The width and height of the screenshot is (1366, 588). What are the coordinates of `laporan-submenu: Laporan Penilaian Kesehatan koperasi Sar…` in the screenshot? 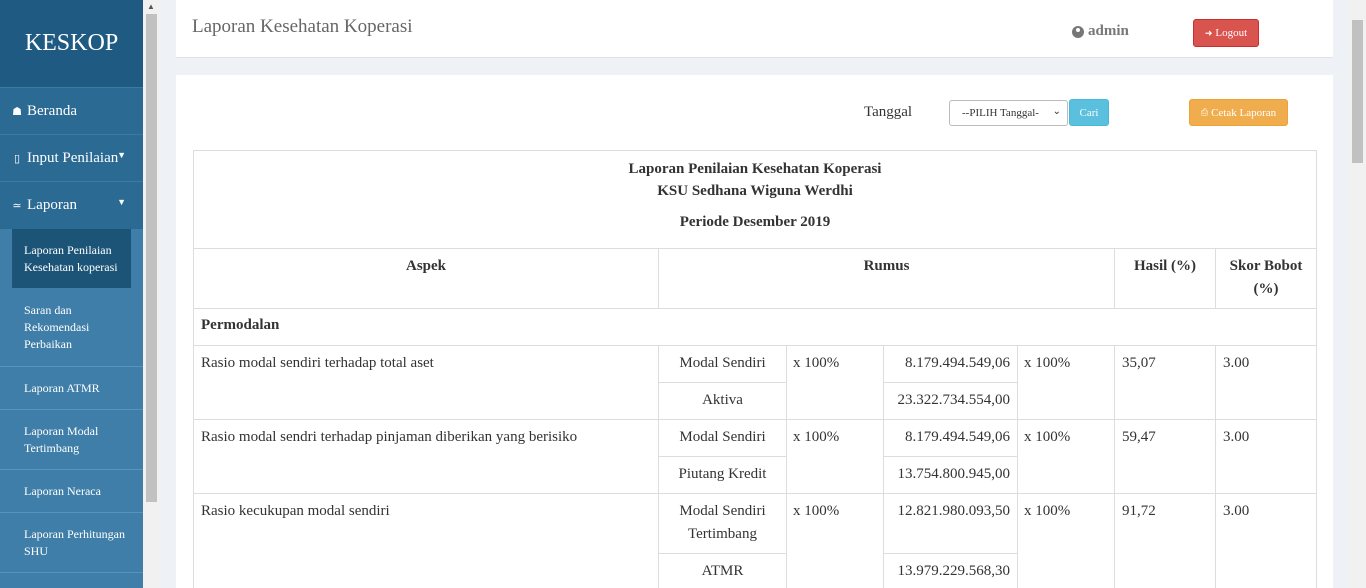 It's located at (71, 408).